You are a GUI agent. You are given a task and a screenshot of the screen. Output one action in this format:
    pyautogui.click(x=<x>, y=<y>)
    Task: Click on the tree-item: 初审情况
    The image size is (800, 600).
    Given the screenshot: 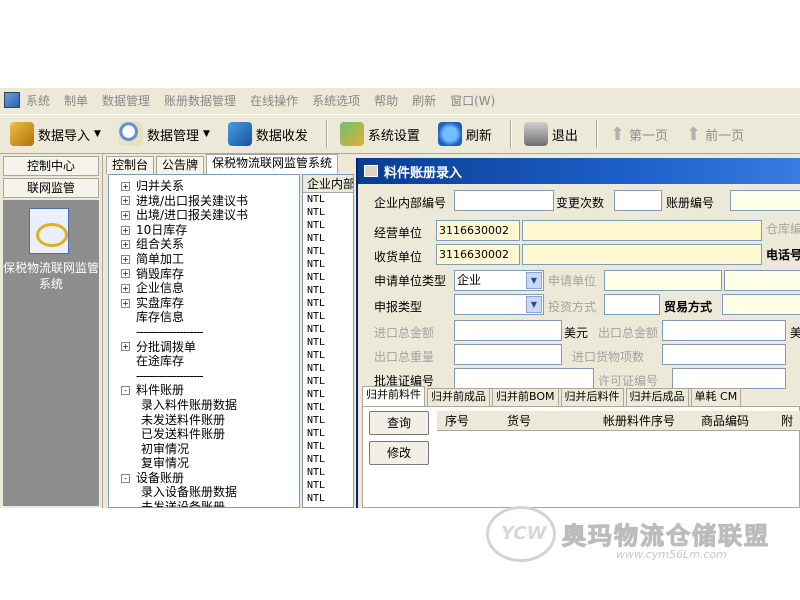 What is the action you would take?
    pyautogui.click(x=210, y=449)
    